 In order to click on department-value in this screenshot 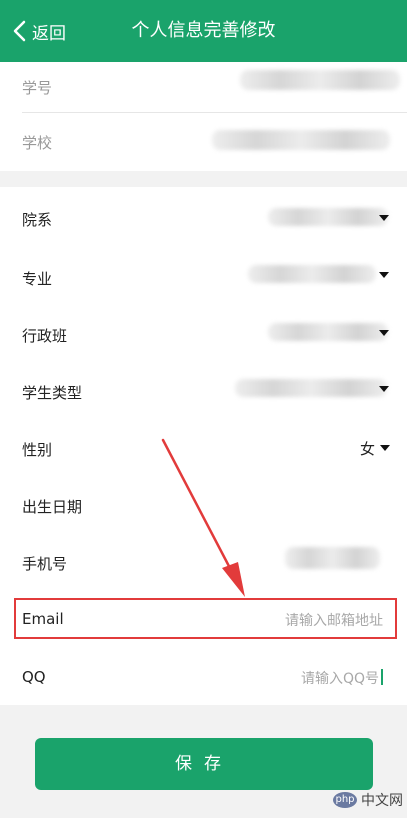, I will do `click(328, 217)`.